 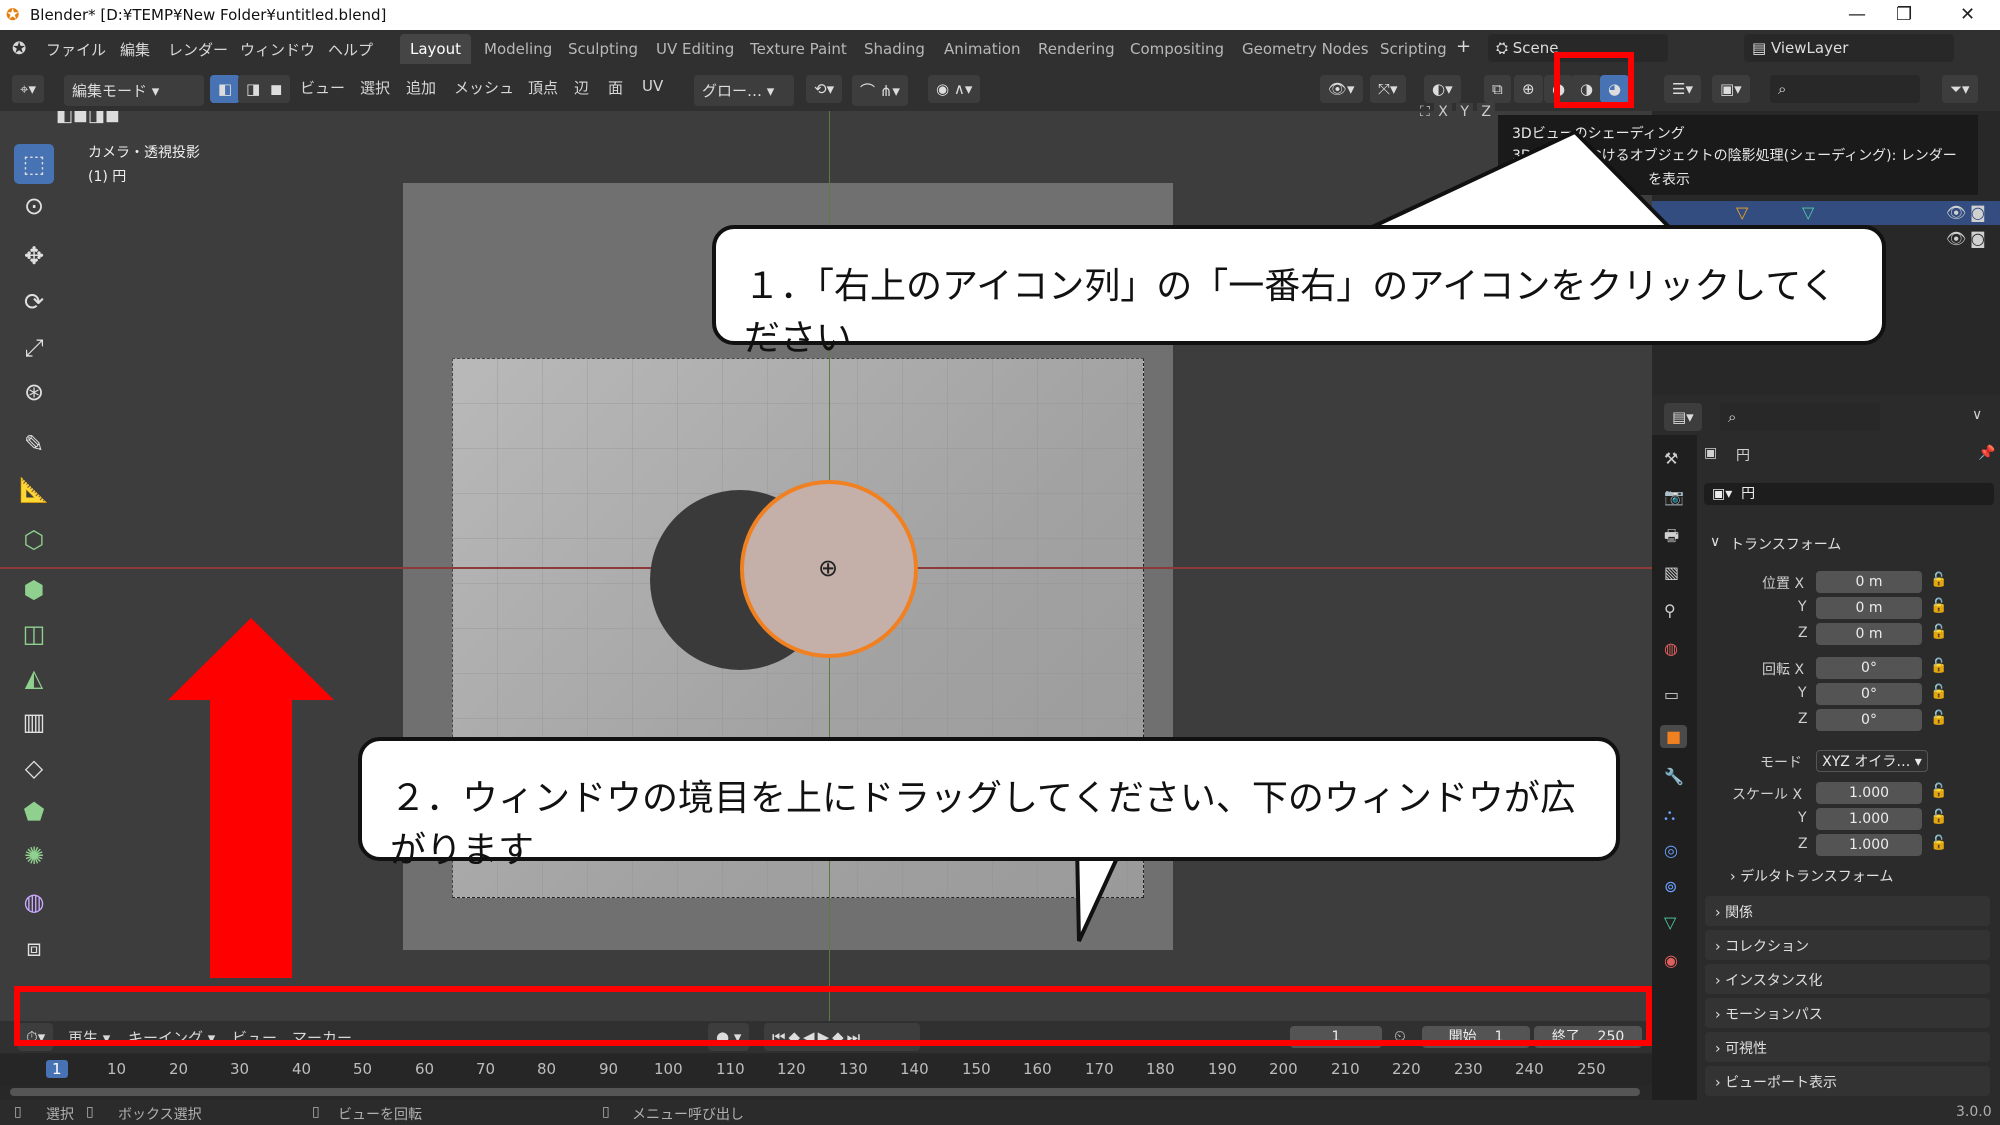 I want to click on location-z-field: 0 m, so click(x=1869, y=634).